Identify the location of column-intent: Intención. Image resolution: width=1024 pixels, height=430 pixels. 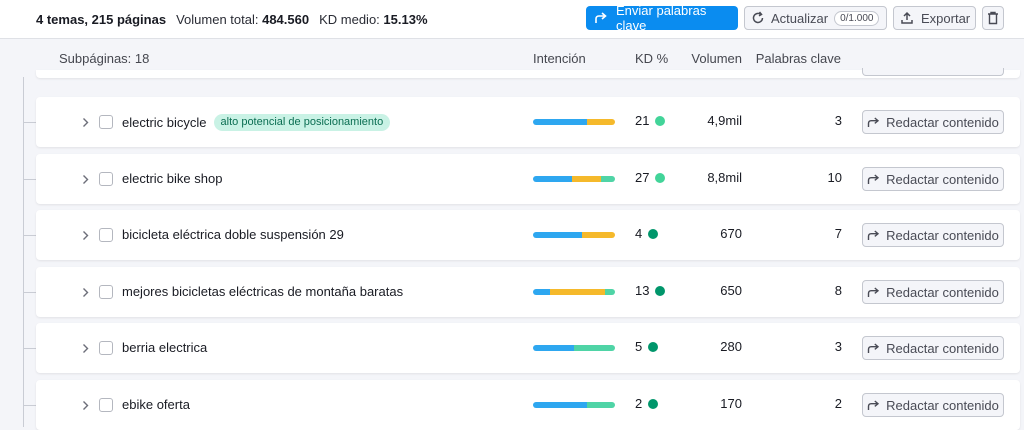
(559, 58).